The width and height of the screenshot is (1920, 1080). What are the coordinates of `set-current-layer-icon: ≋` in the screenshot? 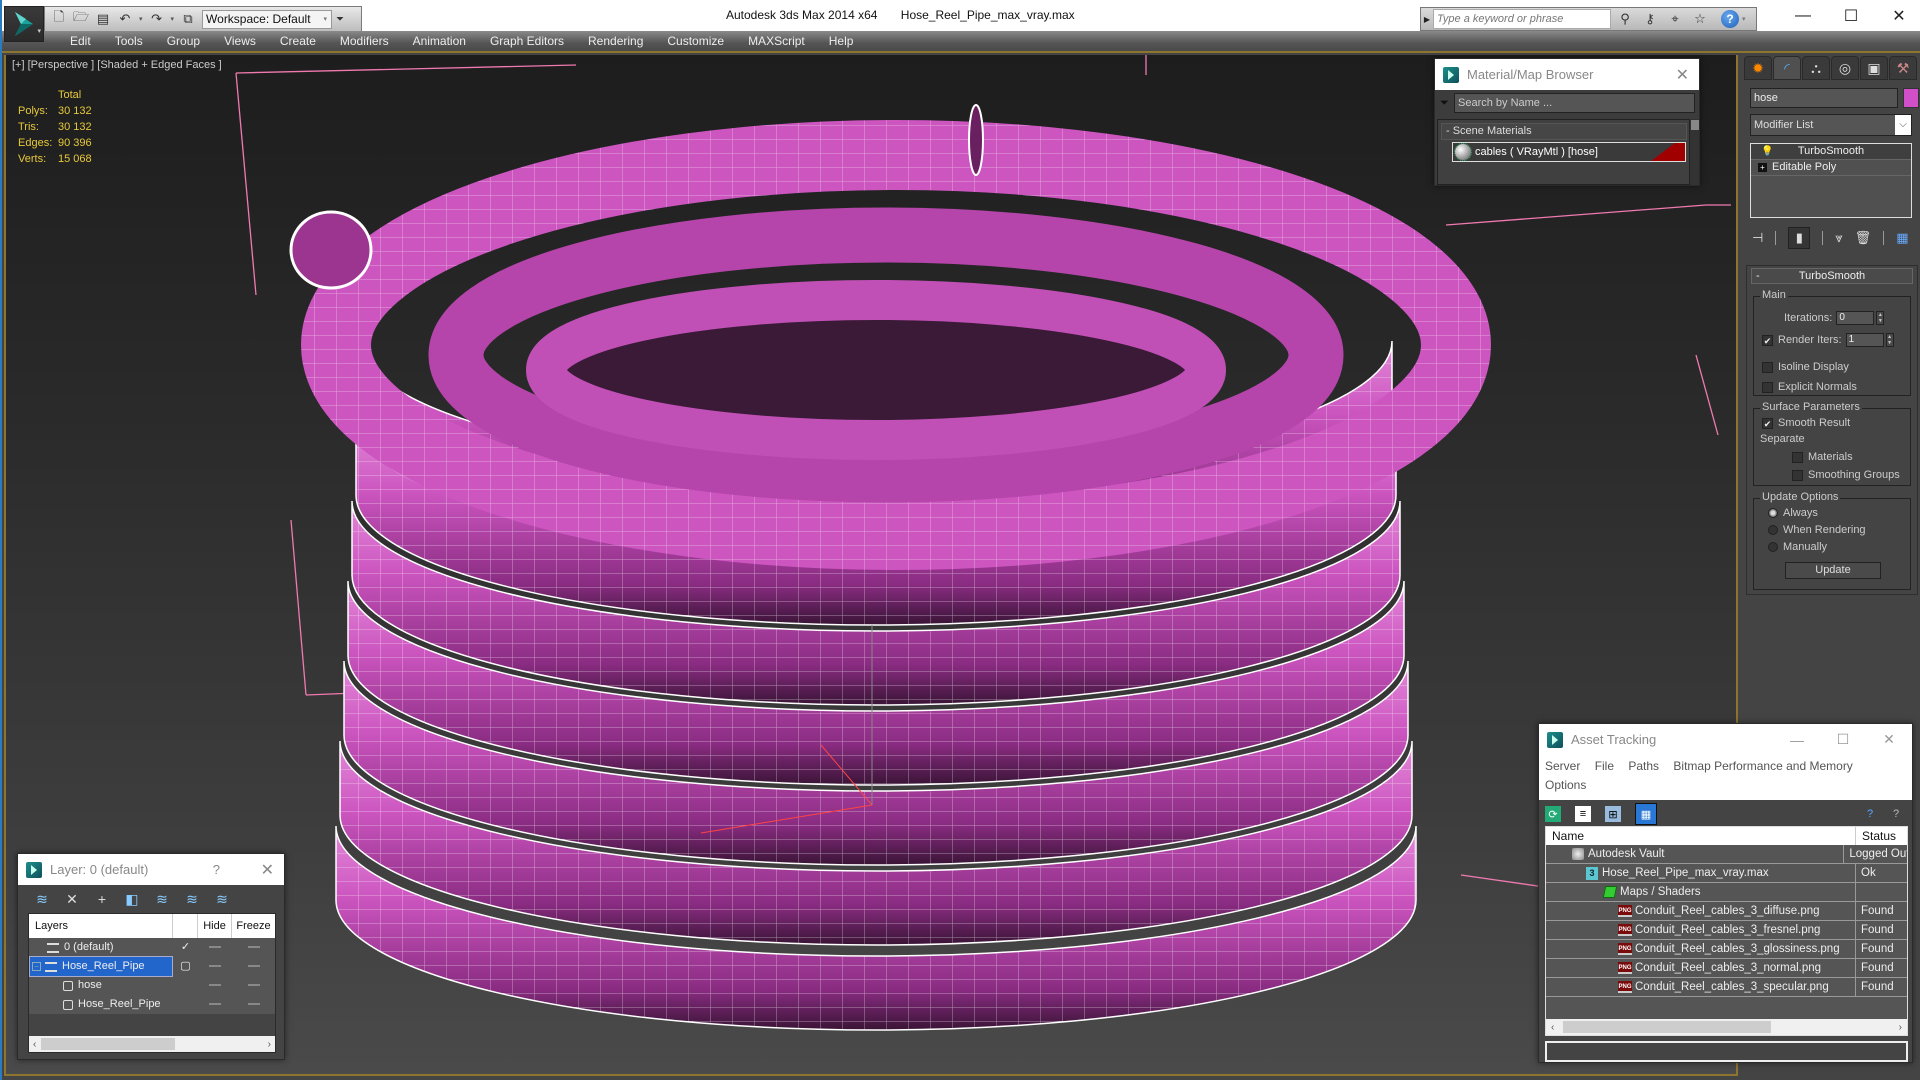 It's located at (192, 899).